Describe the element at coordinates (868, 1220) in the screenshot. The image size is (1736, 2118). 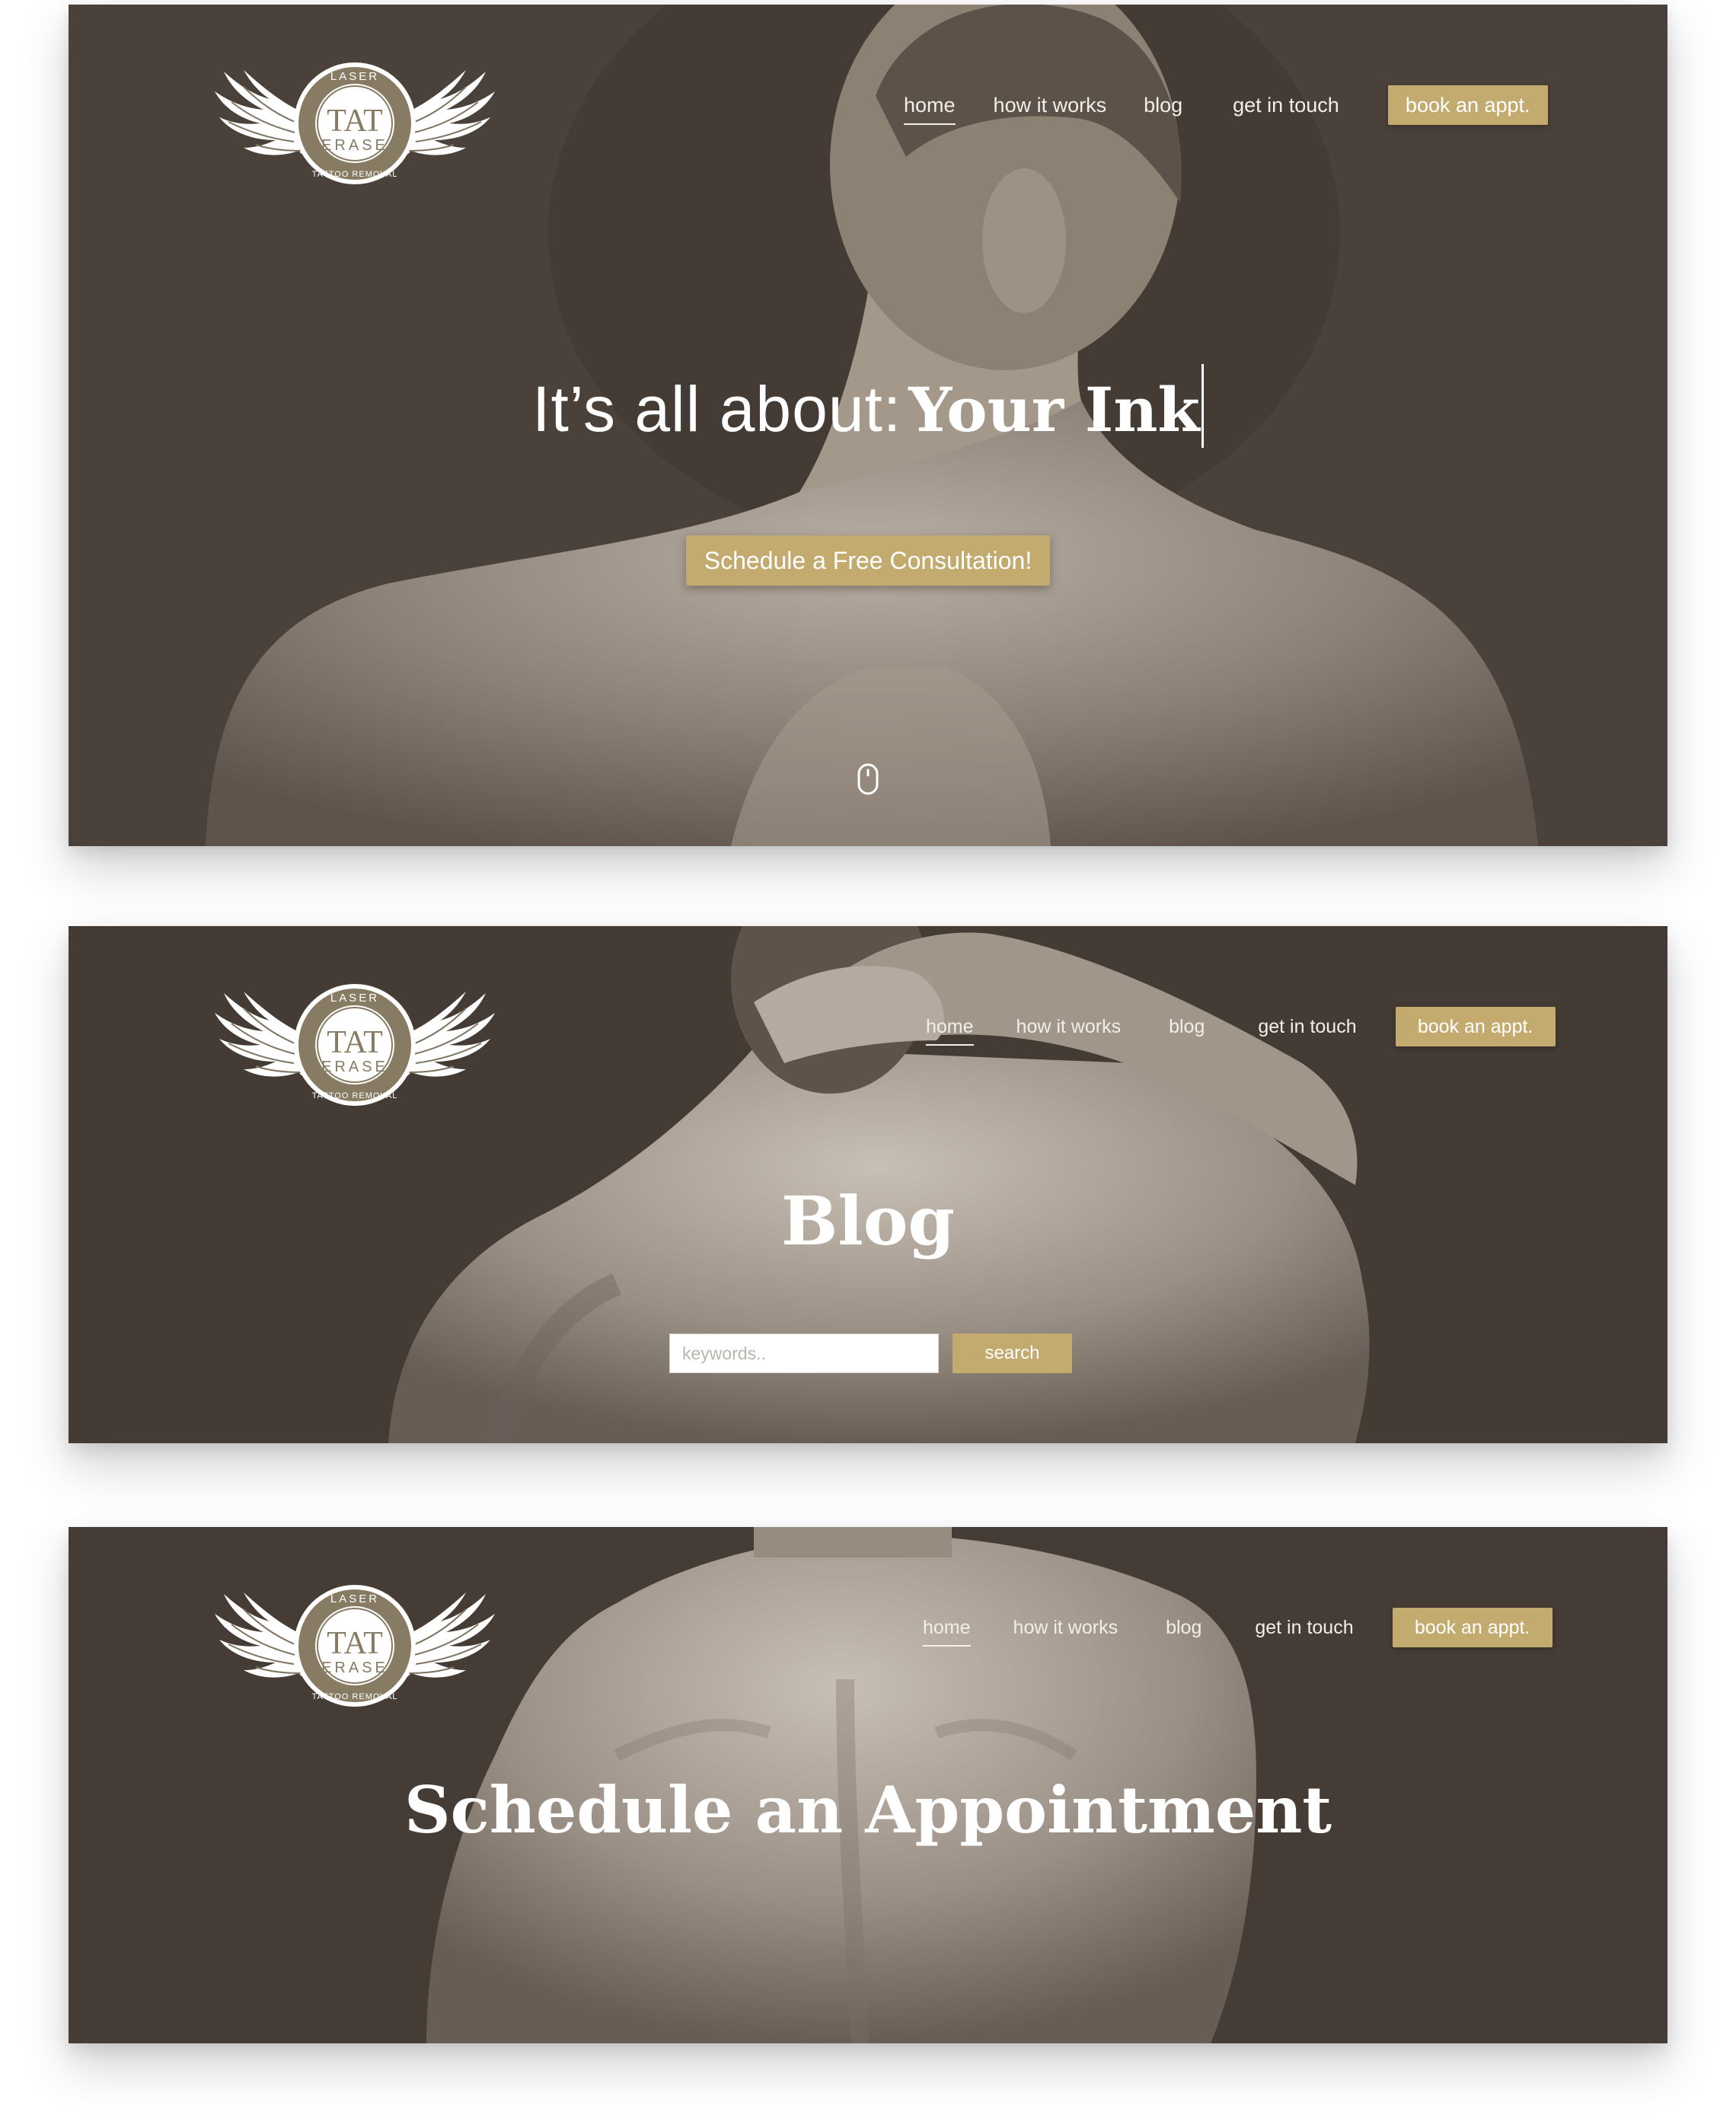
I see `blog-title: Blog` at that location.